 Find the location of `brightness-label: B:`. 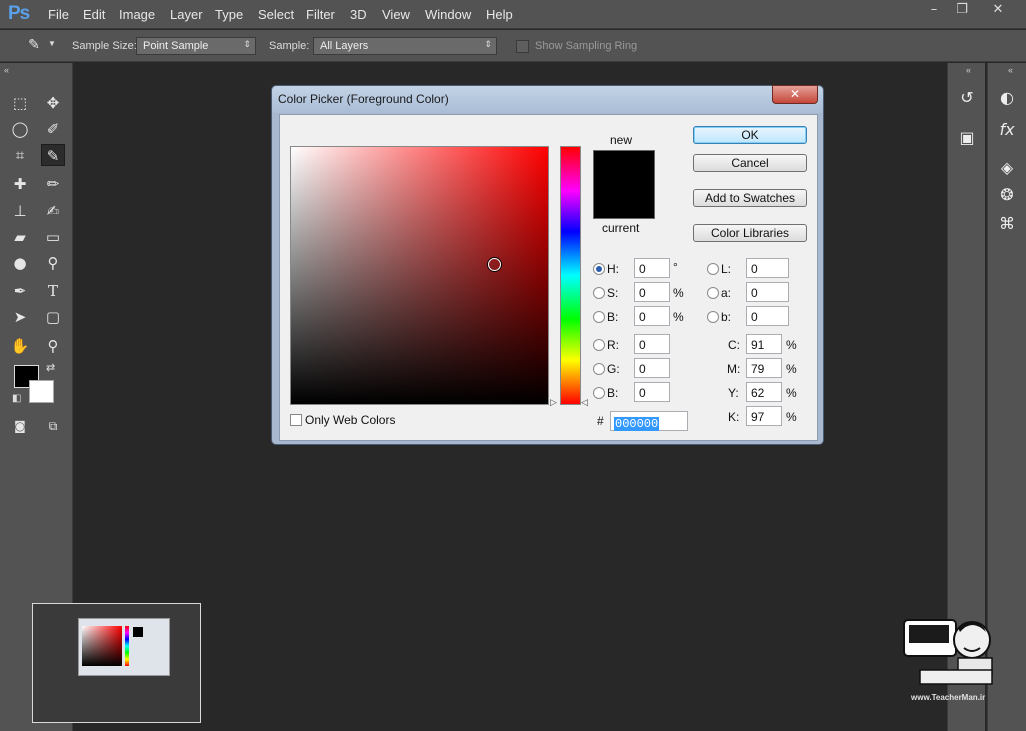

brightness-label: B: is located at coordinates (613, 317).